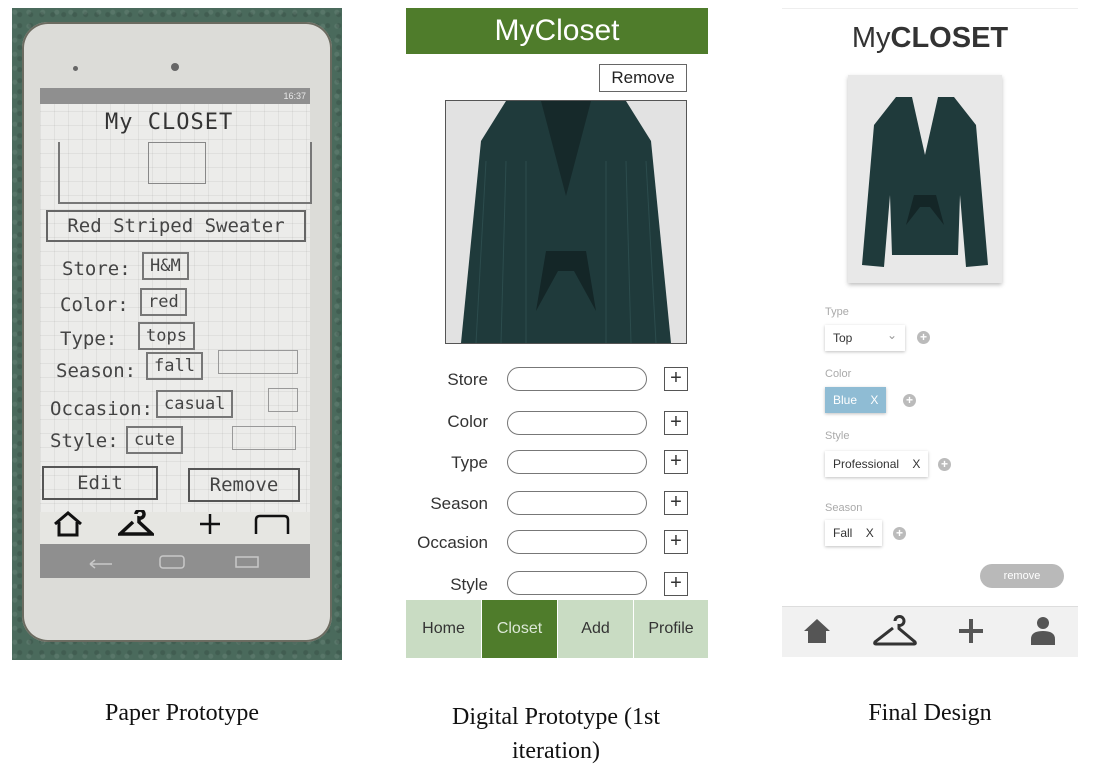 The width and height of the screenshot is (1108, 776). I want to click on digital-add-season-button: +, so click(676, 503).